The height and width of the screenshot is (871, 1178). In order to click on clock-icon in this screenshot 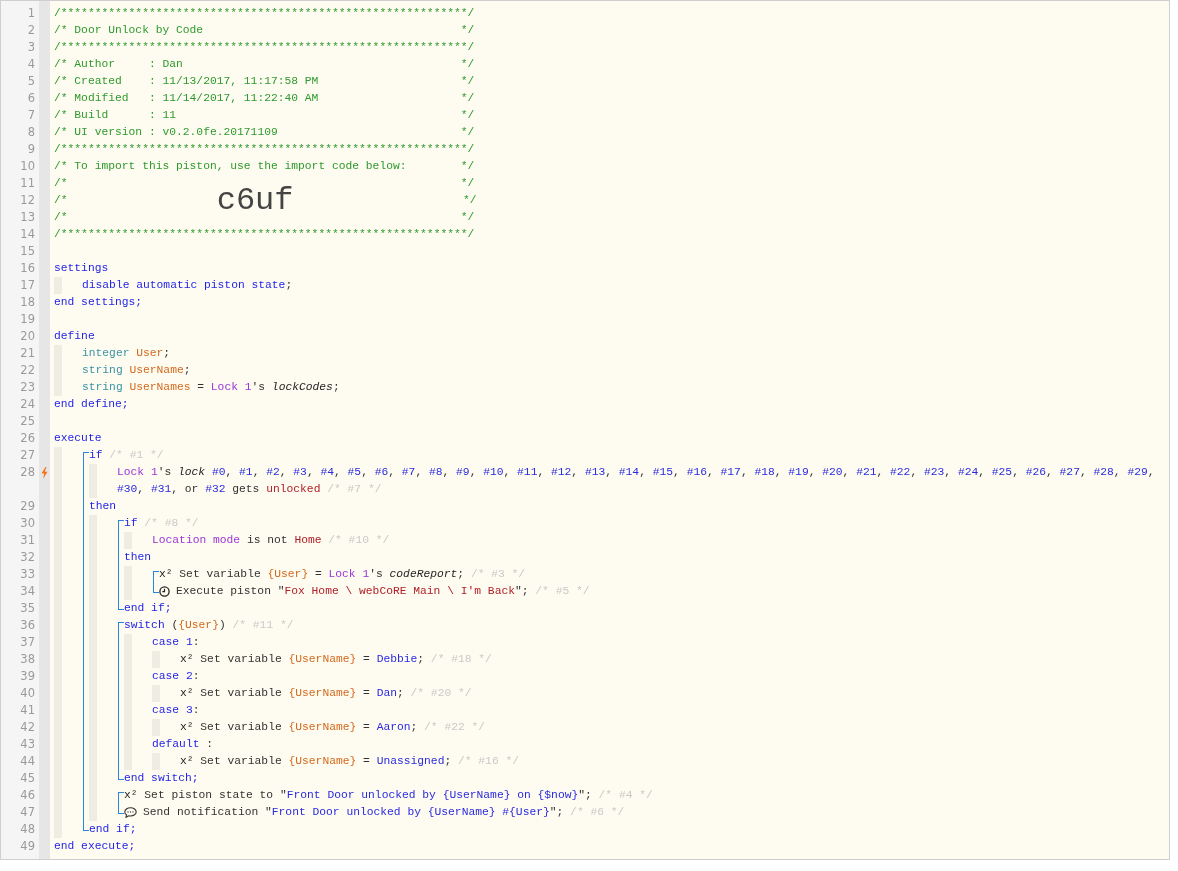, I will do `click(164, 591)`.